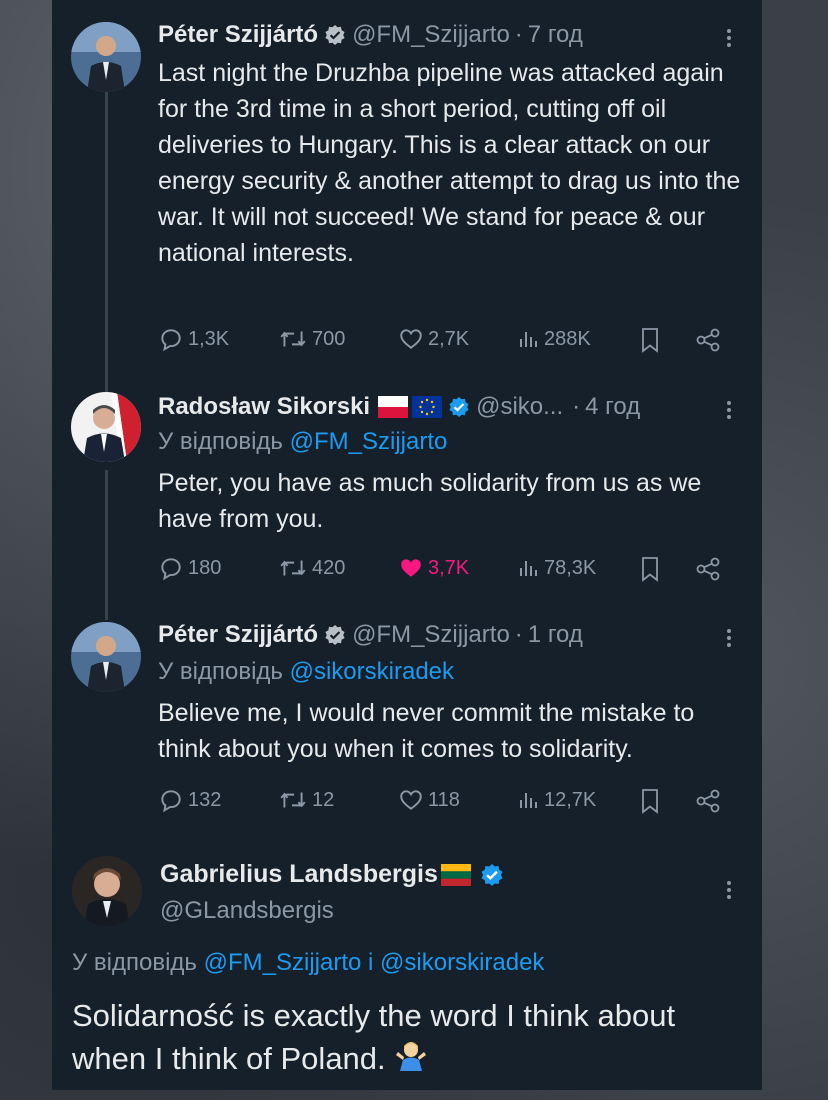 The height and width of the screenshot is (1100, 828). I want to click on like-count: 2,7K, so click(449, 338).